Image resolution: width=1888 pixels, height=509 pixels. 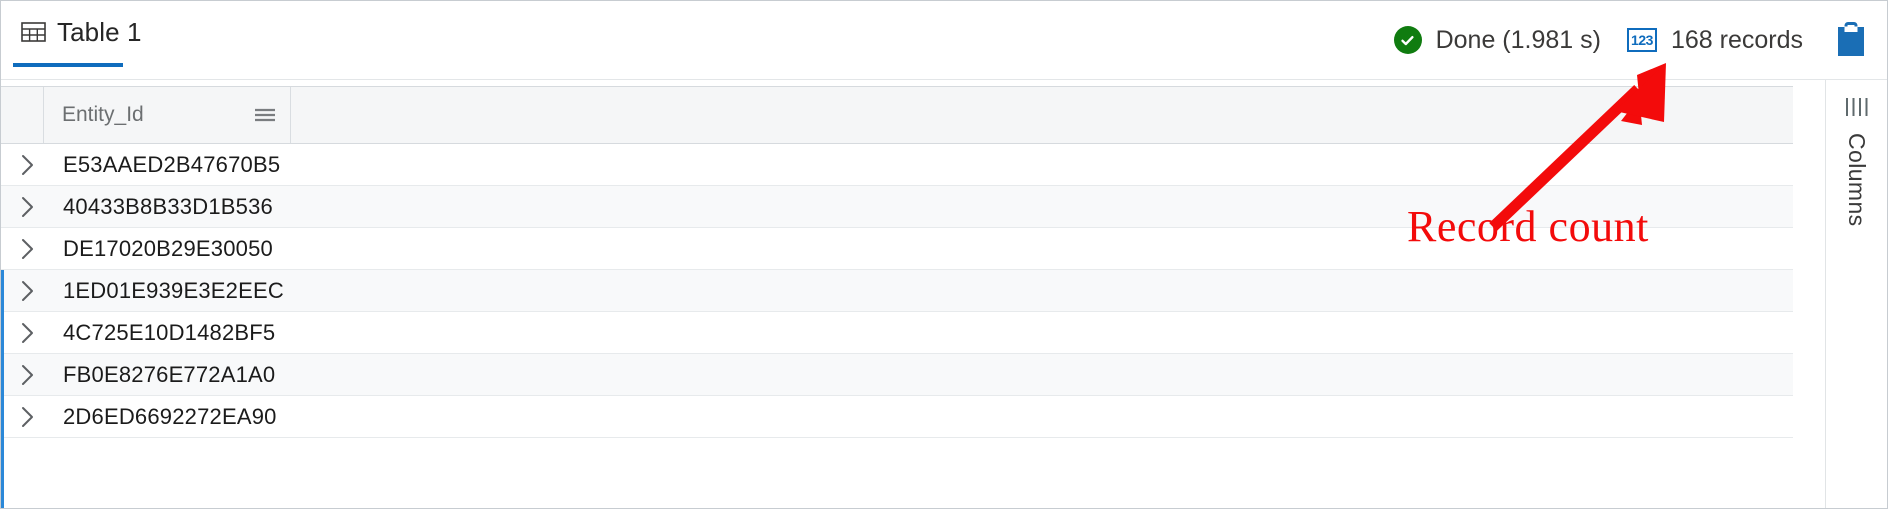 I want to click on cell-entity-id: 1ED01E939E3E2EEC, so click(x=169, y=291).